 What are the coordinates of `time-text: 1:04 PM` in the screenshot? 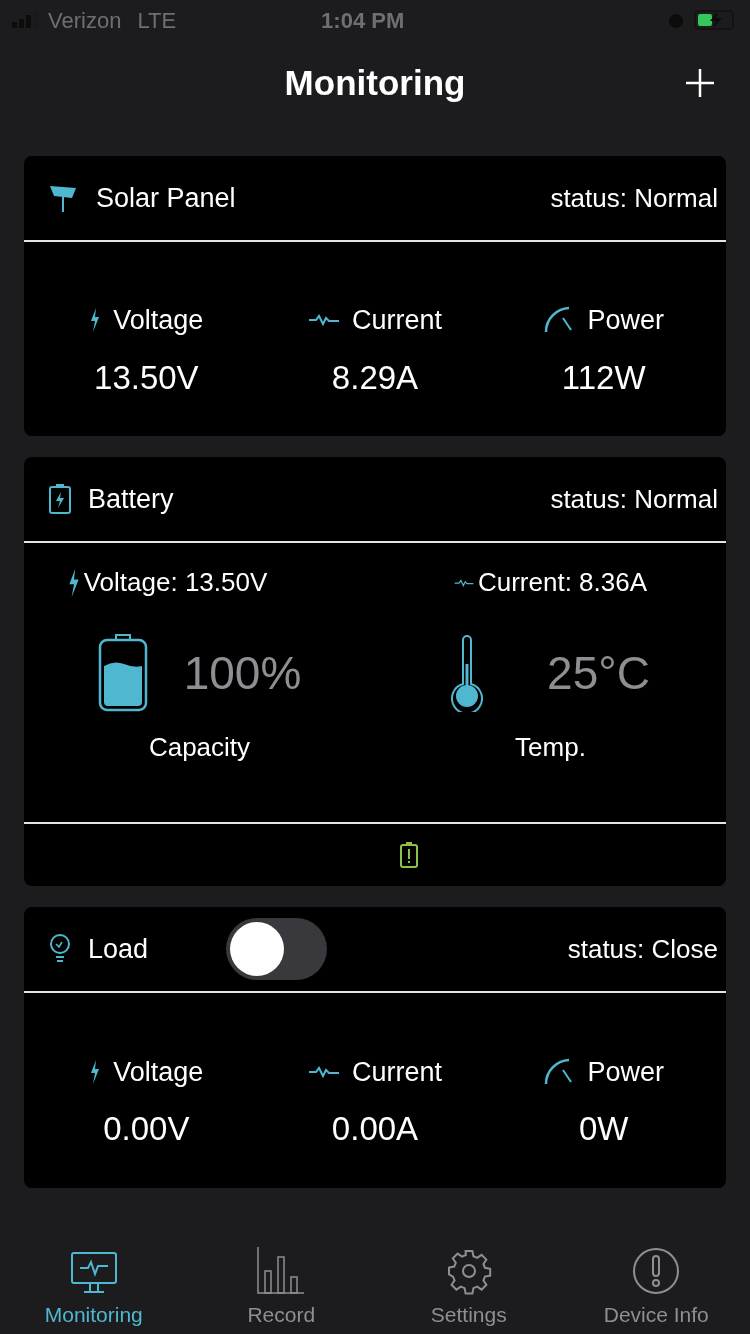 It's located at (363, 20).